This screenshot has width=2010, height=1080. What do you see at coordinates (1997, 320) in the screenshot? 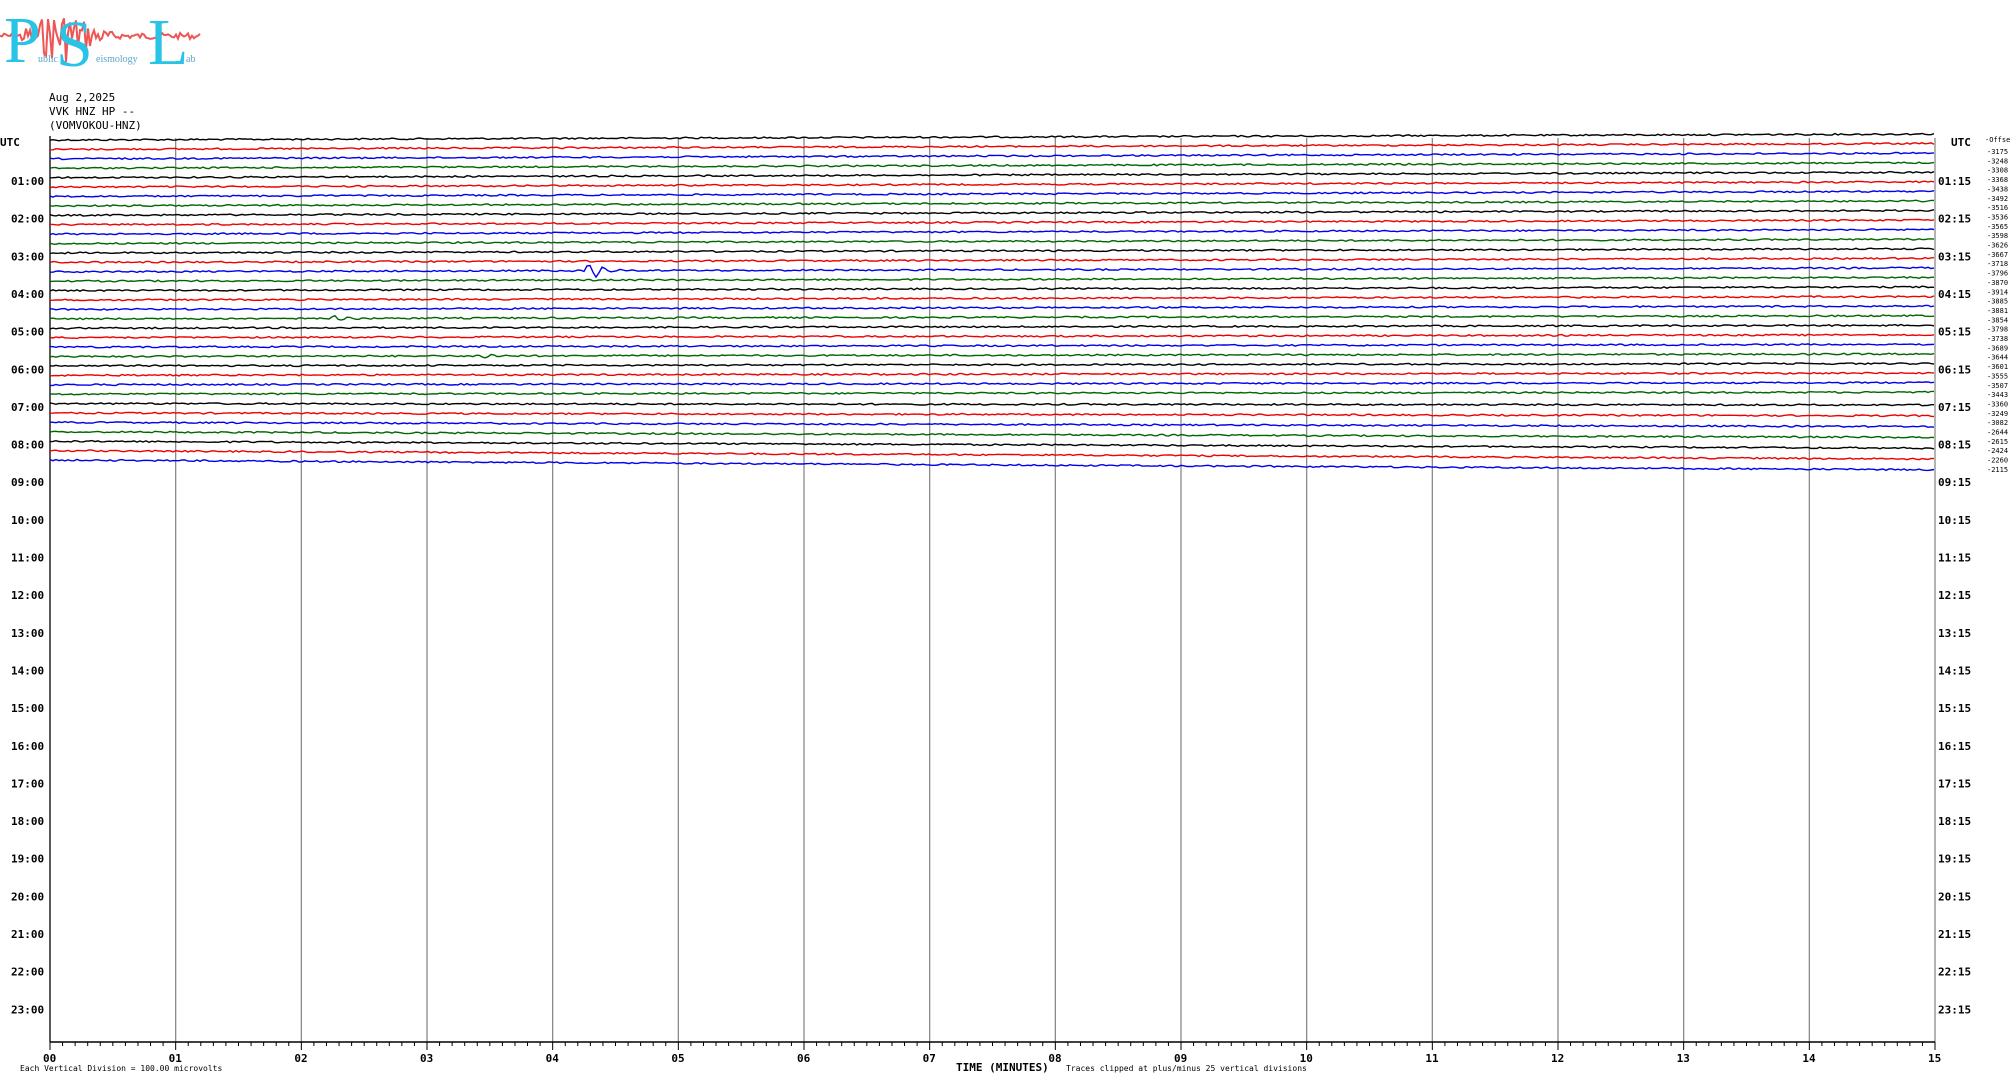
I see `offset-label: -3854` at bounding box center [1997, 320].